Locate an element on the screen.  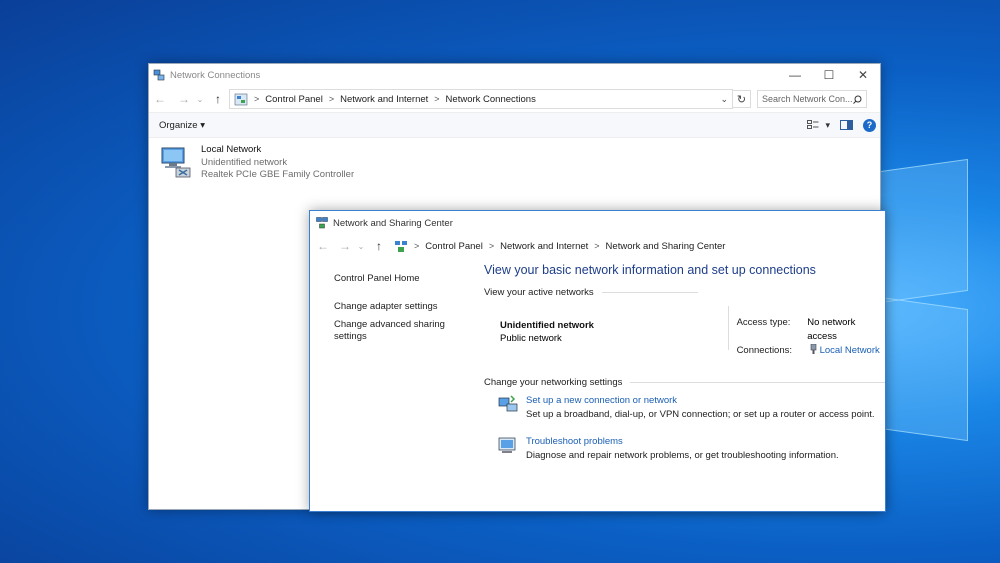
view-dropdown-arrow-icon: ▾ is located at coordinates (827, 124).